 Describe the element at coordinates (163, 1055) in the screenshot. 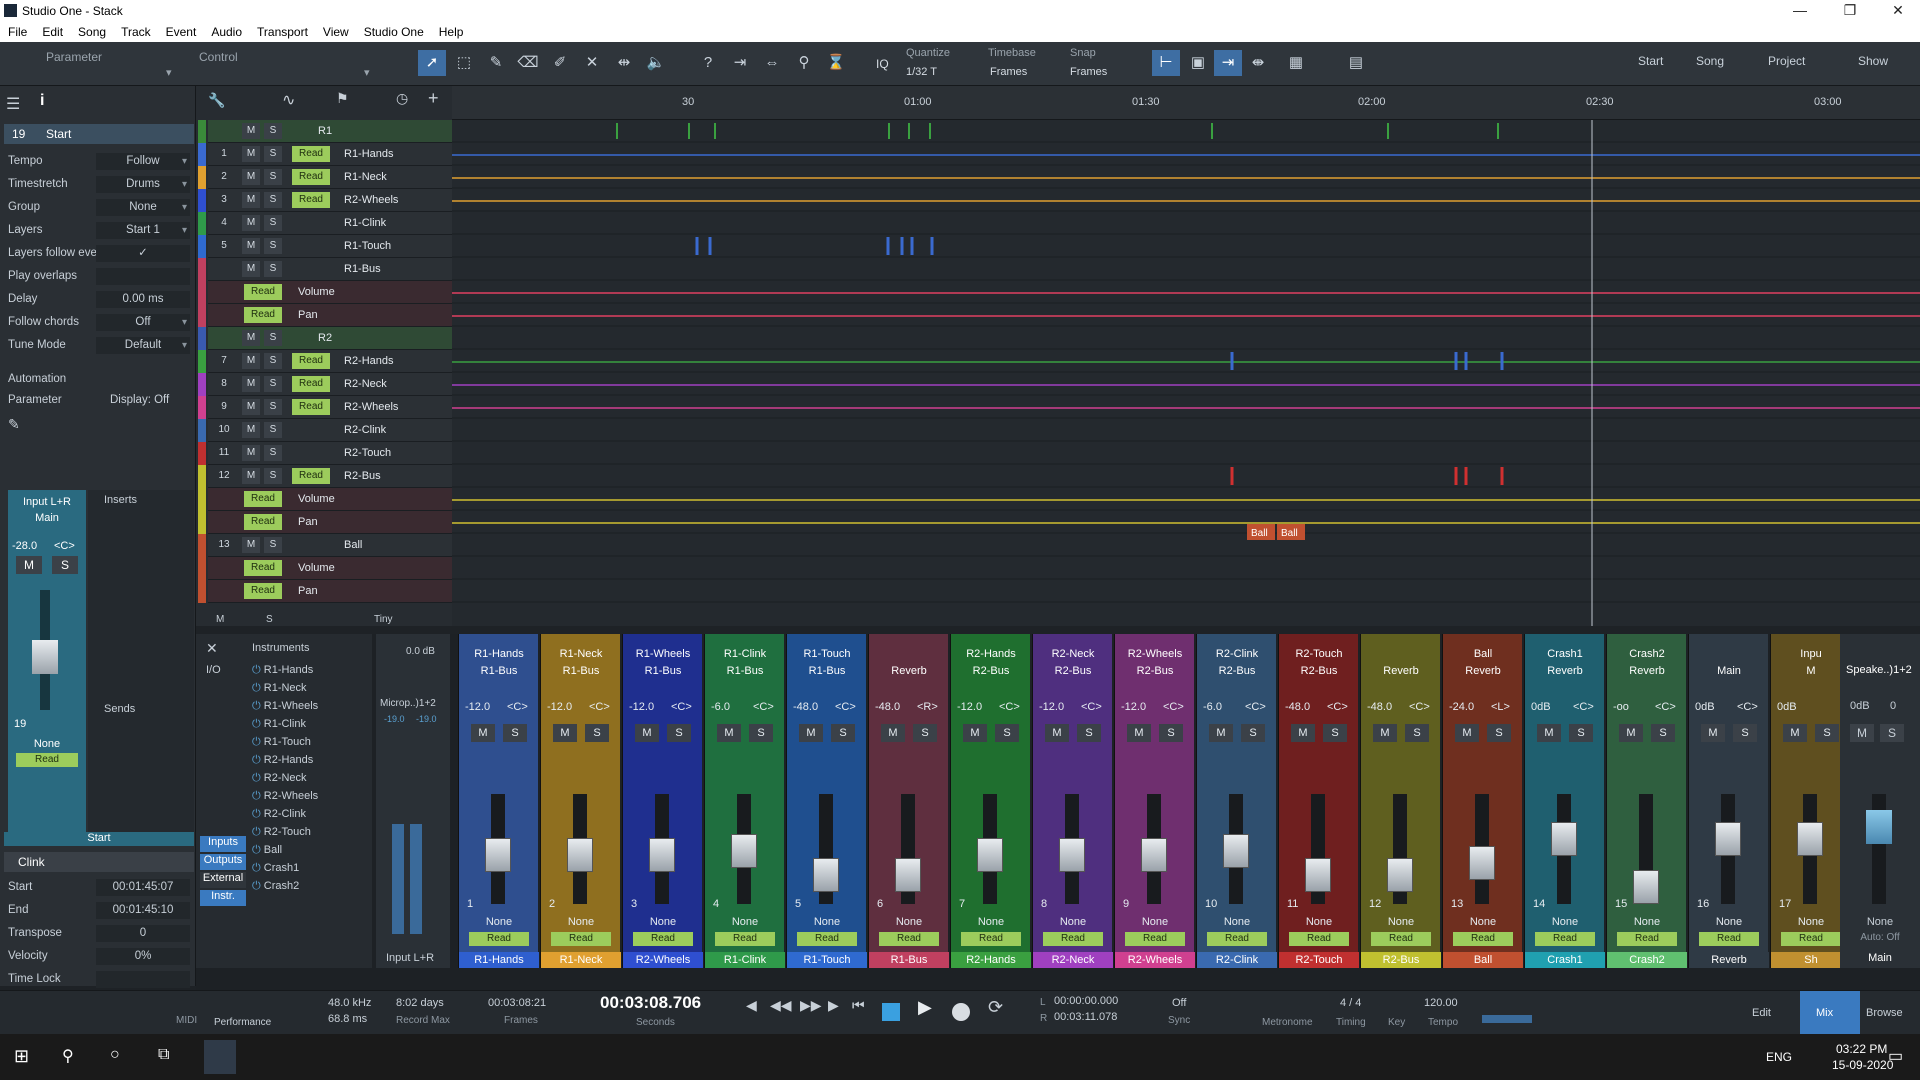

I see `task-view-icon: ⧉` at that location.